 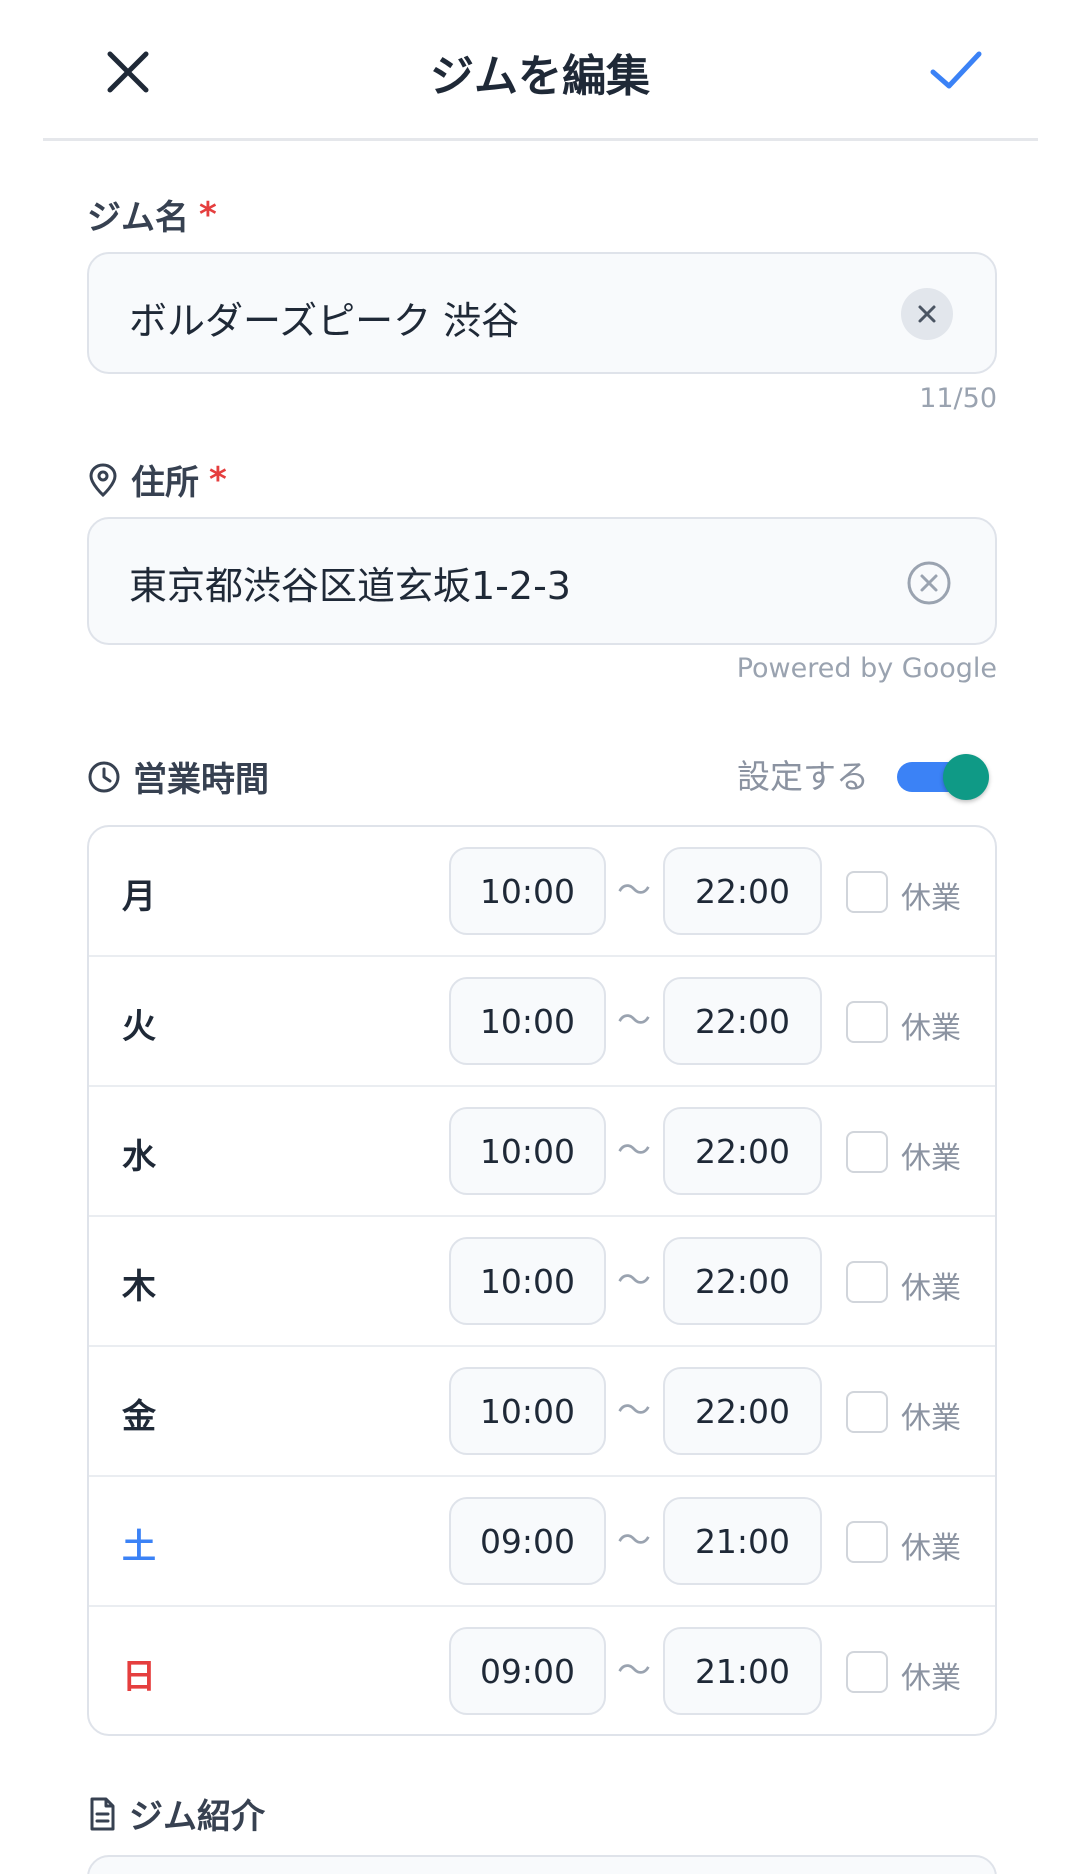 I want to click on clear-gym-name-button, so click(x=927, y=314).